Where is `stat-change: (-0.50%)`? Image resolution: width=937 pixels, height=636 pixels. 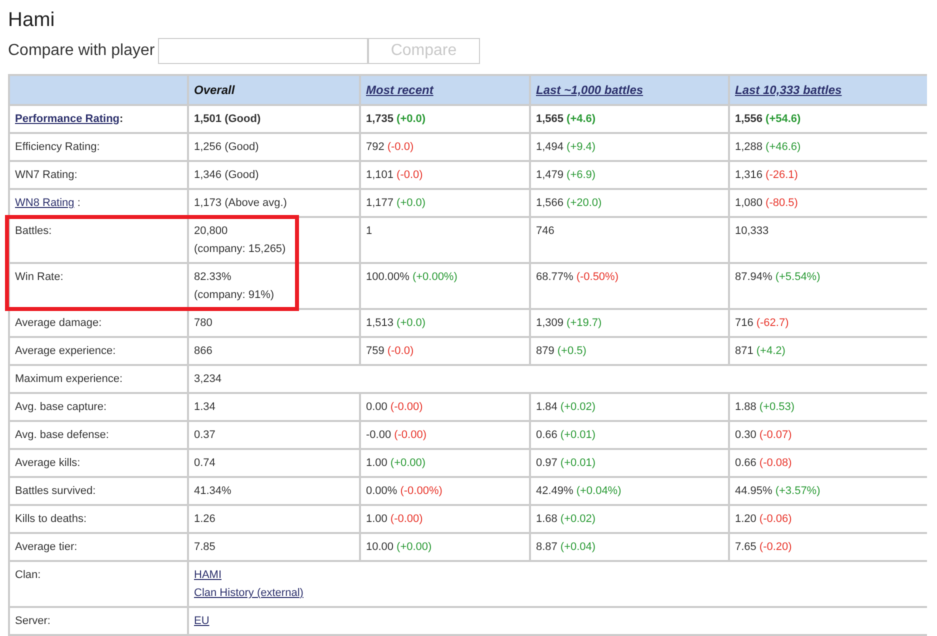
stat-change: (-0.50%) is located at coordinates (597, 277).